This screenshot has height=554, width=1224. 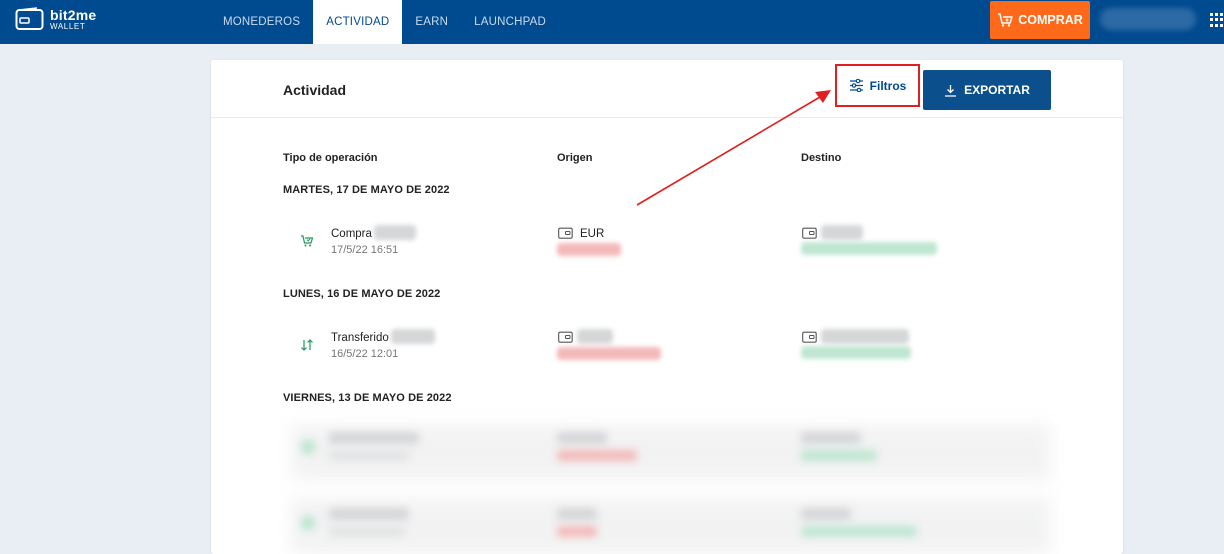 I want to click on operation-time: 16/5/22 12:01, so click(x=365, y=354).